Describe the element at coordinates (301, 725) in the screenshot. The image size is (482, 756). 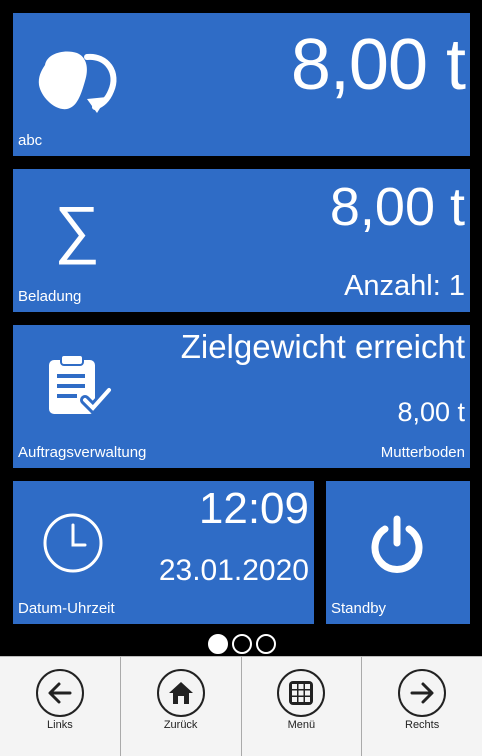
I see `nav-menu-label: Menü` at that location.